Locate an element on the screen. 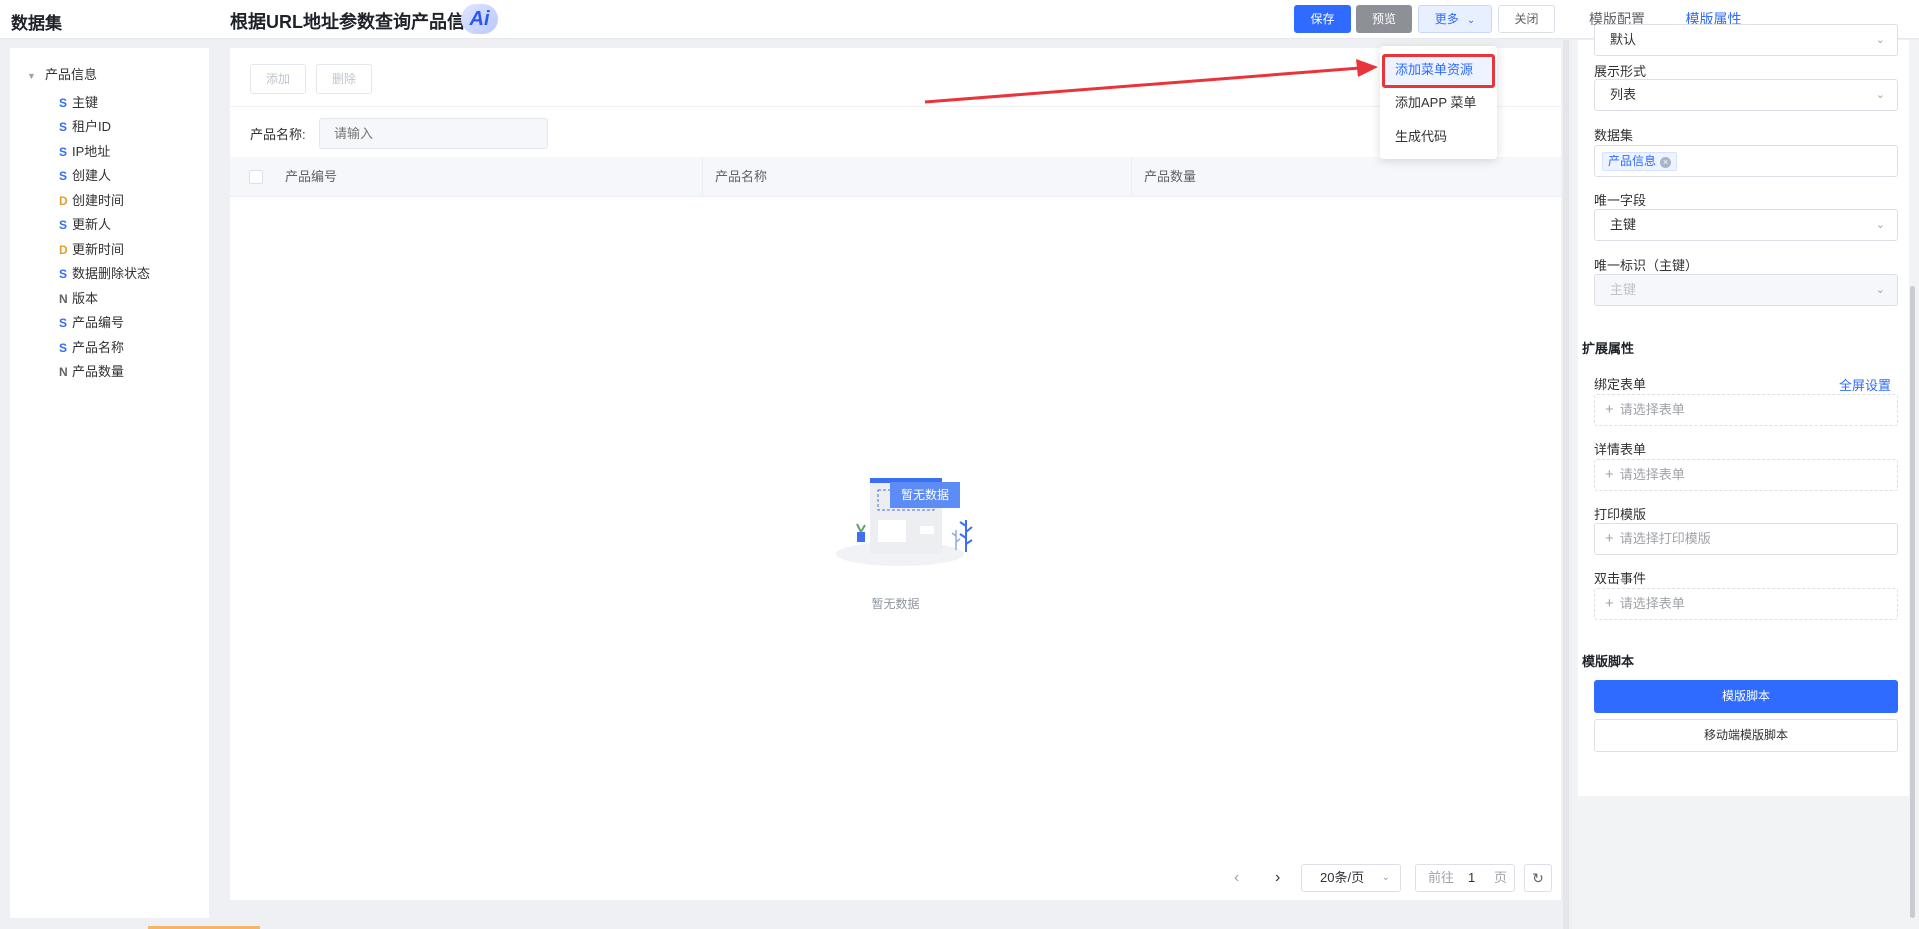  close-button: 关闭 is located at coordinates (1526, 19).